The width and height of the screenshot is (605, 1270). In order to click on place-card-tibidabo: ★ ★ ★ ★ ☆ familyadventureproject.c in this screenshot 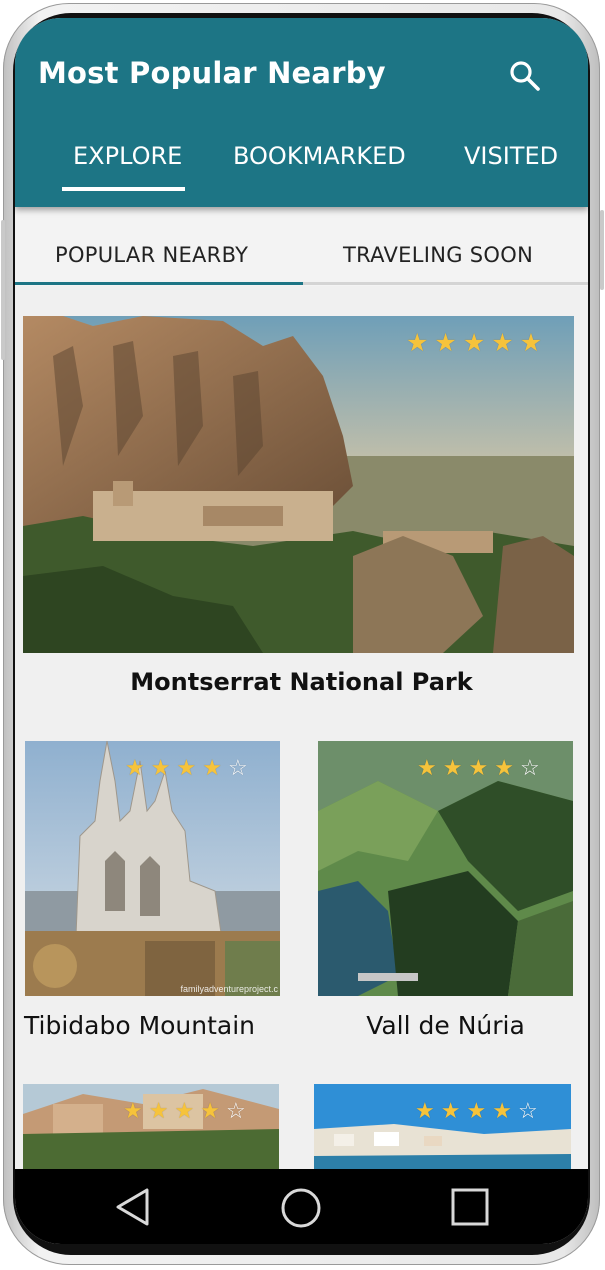, I will do `click(152, 868)`.